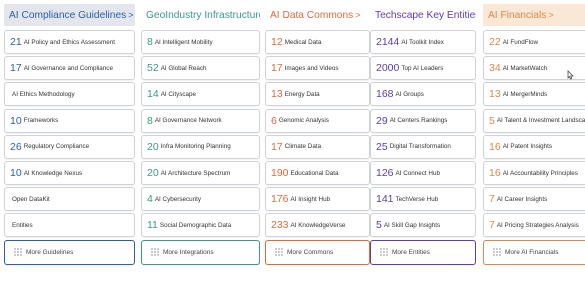  What do you see at coordinates (527, 147) in the screenshot?
I see `item-label: AI Patent Insights` at bounding box center [527, 147].